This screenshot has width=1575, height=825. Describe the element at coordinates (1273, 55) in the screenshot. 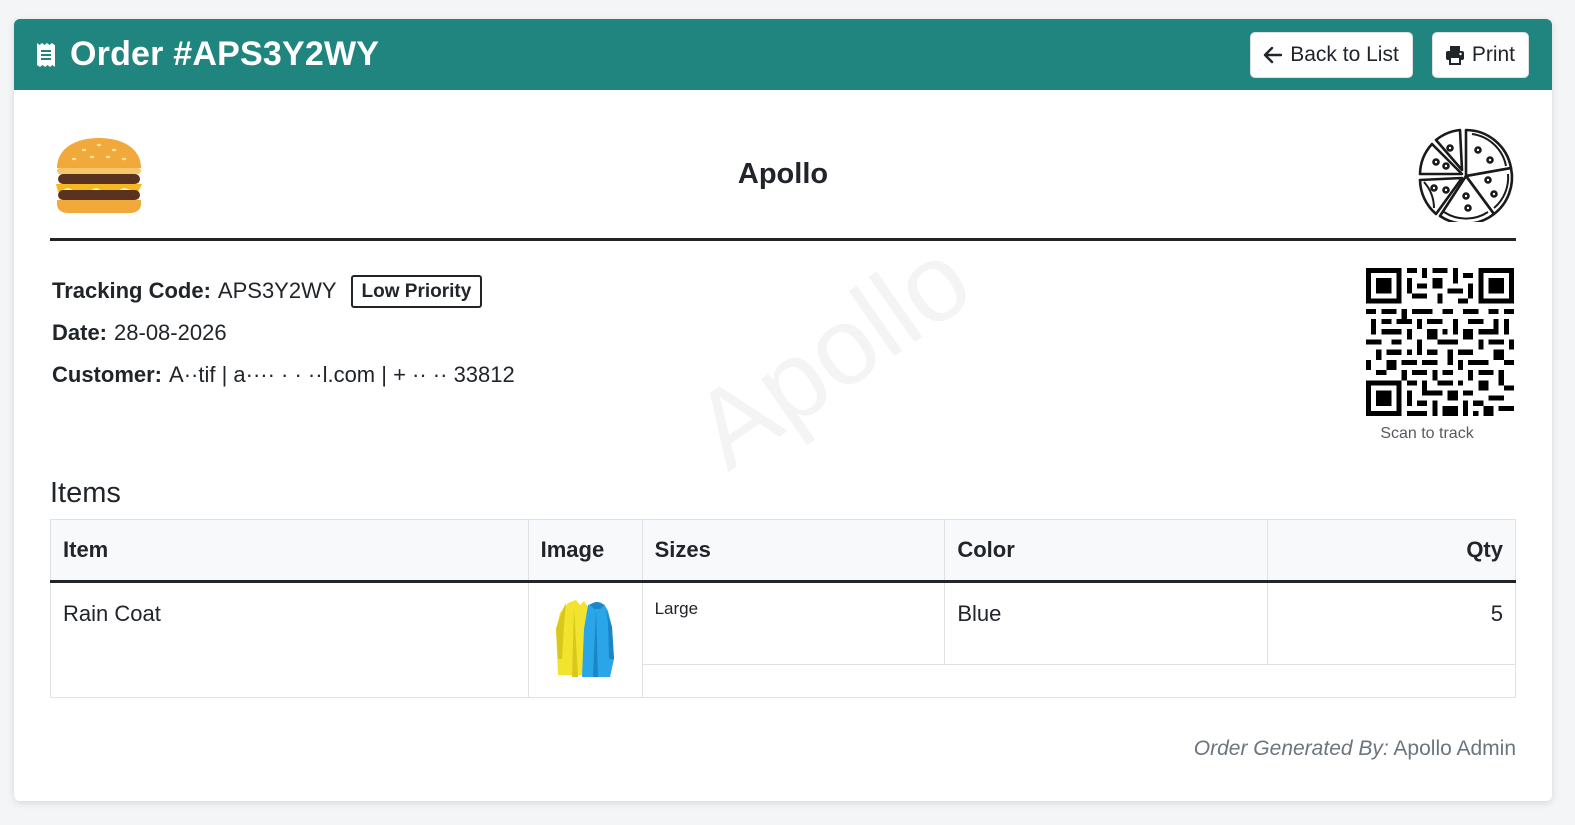

I see `arrow-left-icon` at that location.